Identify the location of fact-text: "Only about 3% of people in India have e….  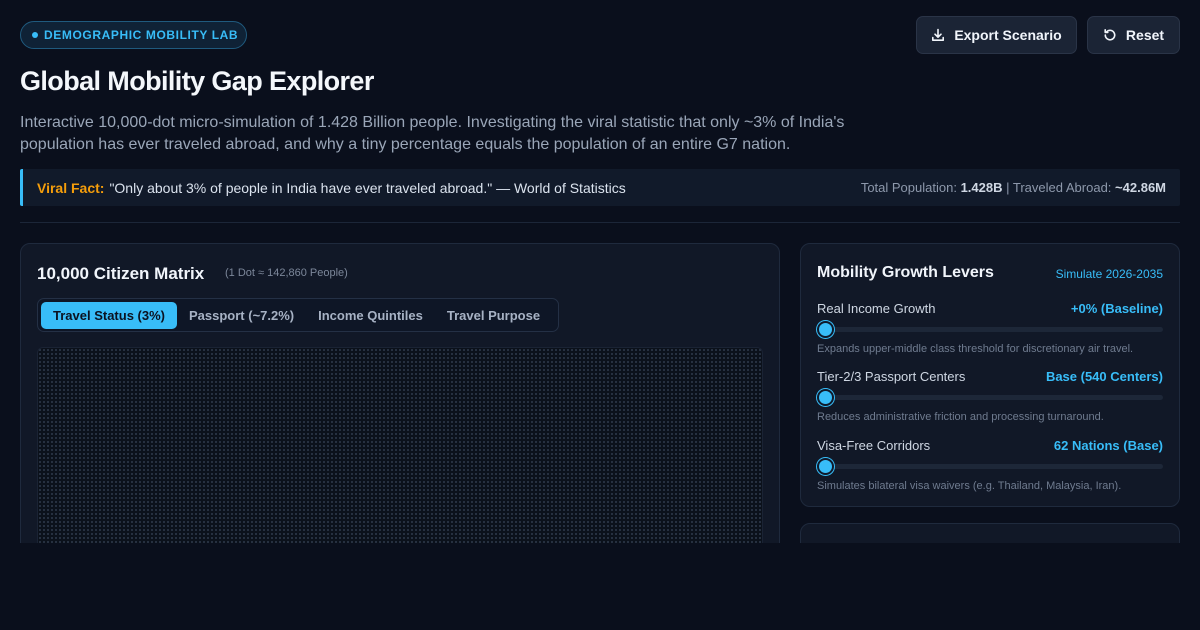
(367, 187).